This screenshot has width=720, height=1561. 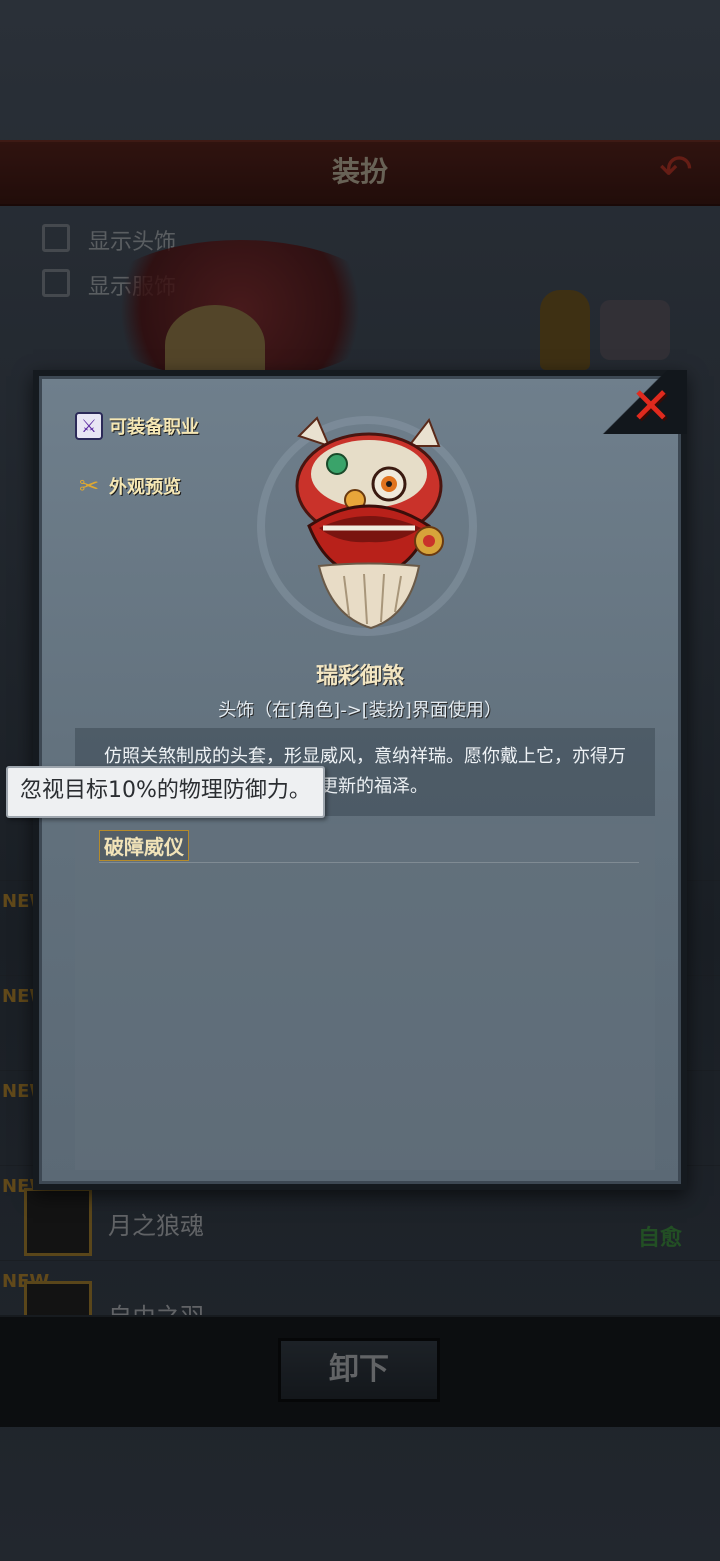 I want to click on crossed-weapons-icon: ⚔, so click(x=89, y=426).